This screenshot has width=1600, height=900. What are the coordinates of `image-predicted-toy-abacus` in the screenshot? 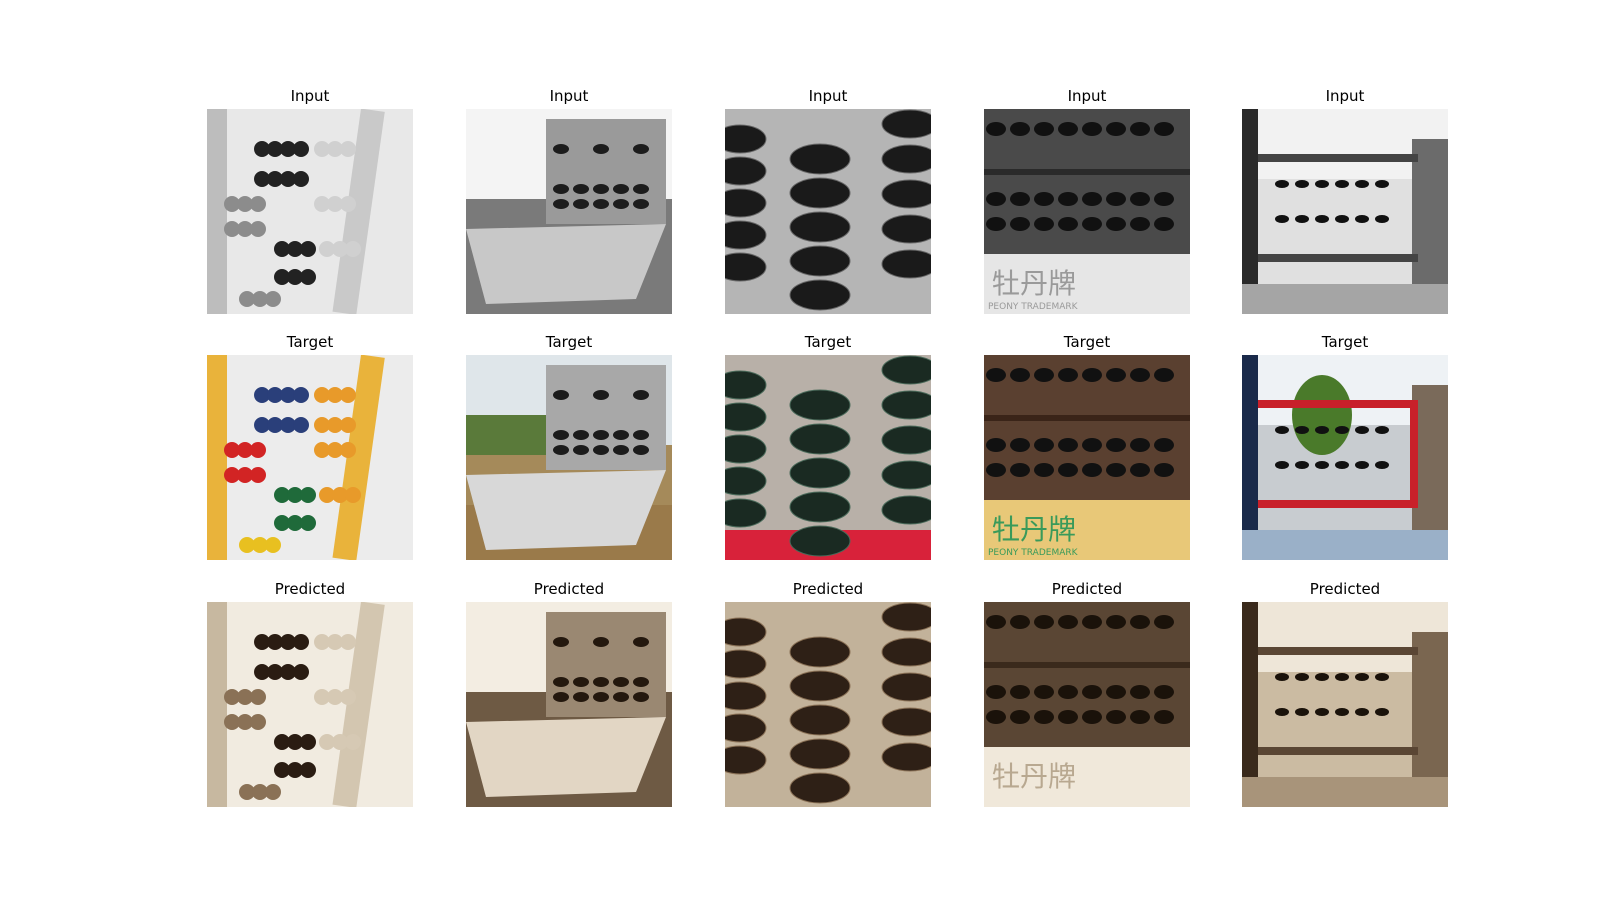 It's located at (310, 704).